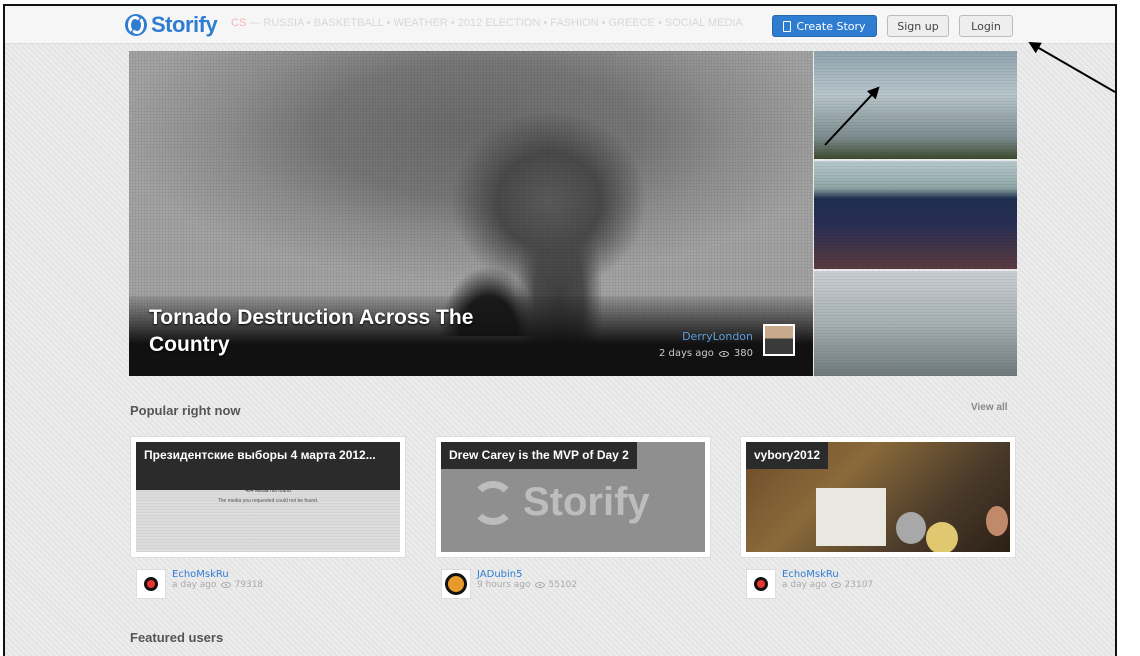 The height and width of the screenshot is (656, 1140). What do you see at coordinates (717, 336) in the screenshot?
I see `hero-author-link: DerryLondon` at bounding box center [717, 336].